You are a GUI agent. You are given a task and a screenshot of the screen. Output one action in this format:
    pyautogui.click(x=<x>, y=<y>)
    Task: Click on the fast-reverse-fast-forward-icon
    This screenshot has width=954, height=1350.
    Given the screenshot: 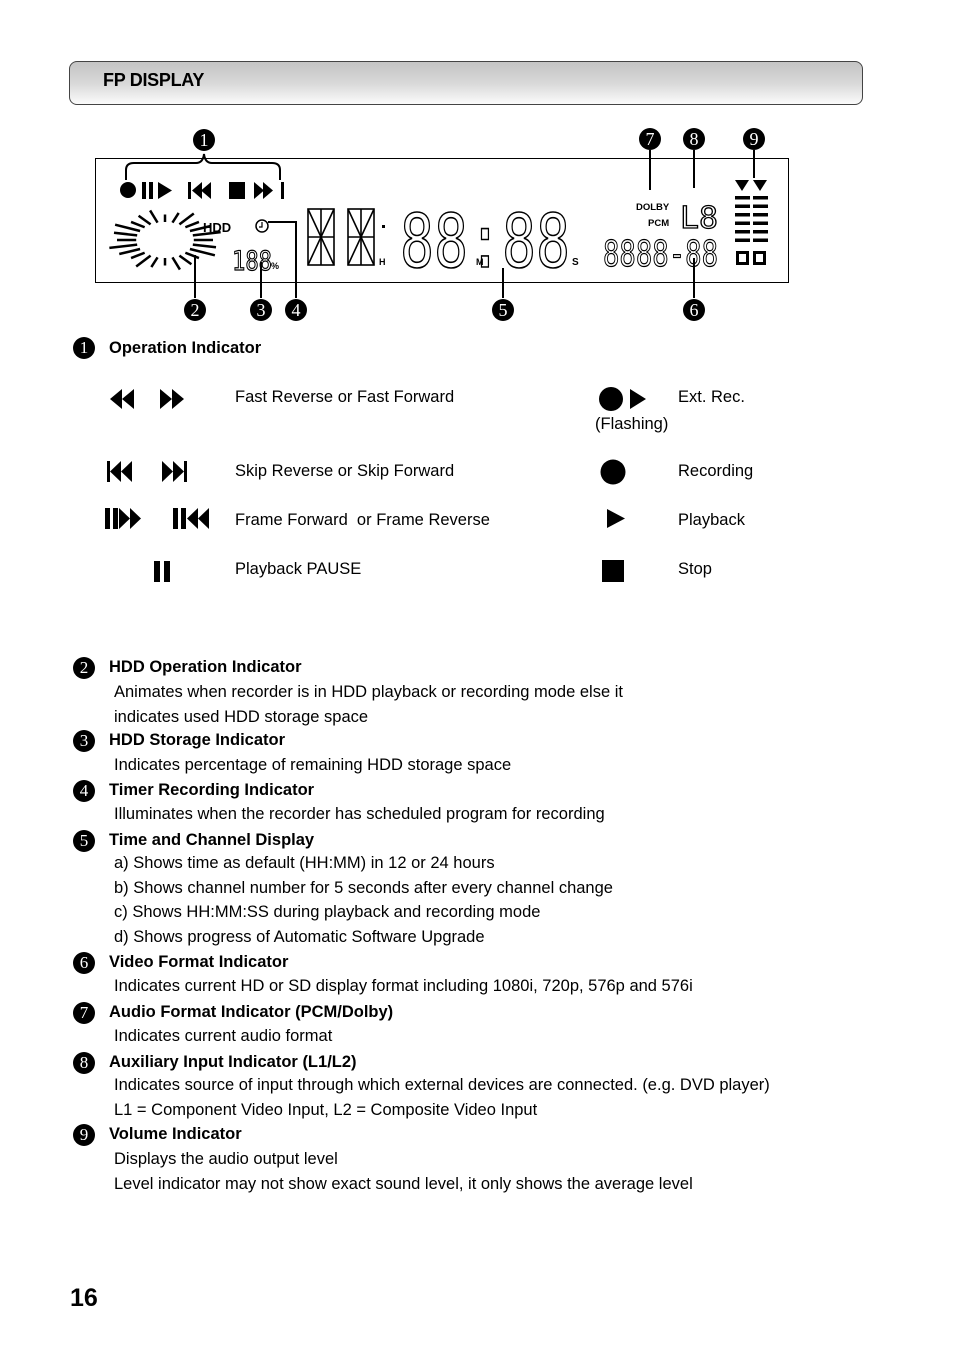 What is the action you would take?
    pyautogui.click(x=147, y=399)
    